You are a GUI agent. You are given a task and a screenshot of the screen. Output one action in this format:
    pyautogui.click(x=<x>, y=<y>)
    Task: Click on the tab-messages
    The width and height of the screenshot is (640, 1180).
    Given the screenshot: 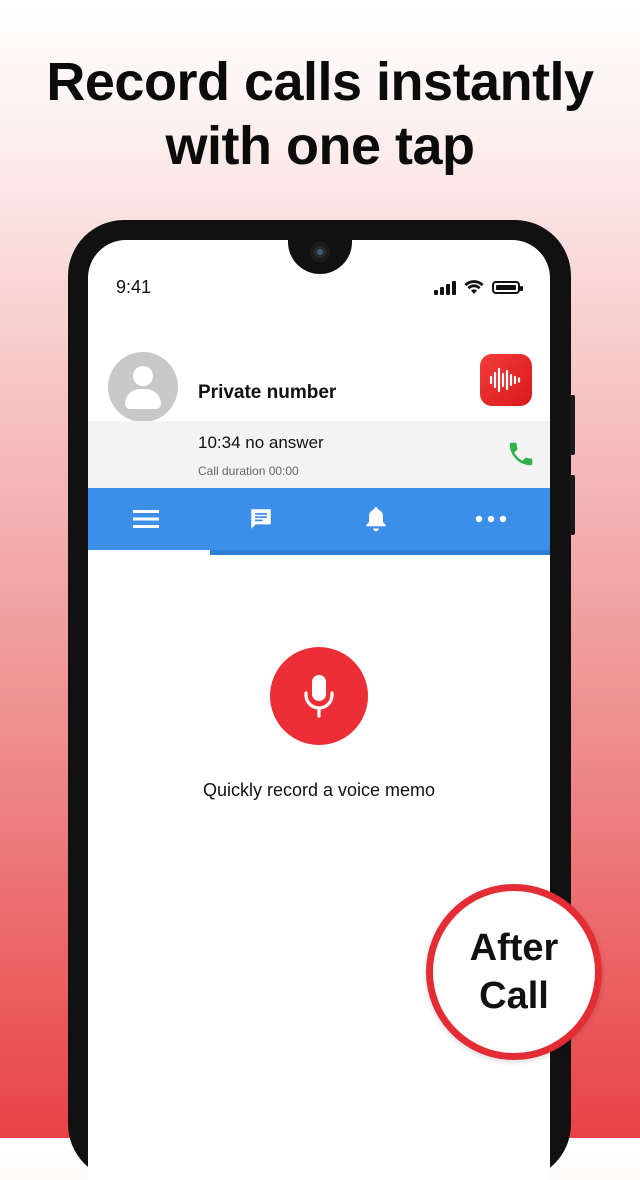 What is the action you would take?
    pyautogui.click(x=260, y=519)
    